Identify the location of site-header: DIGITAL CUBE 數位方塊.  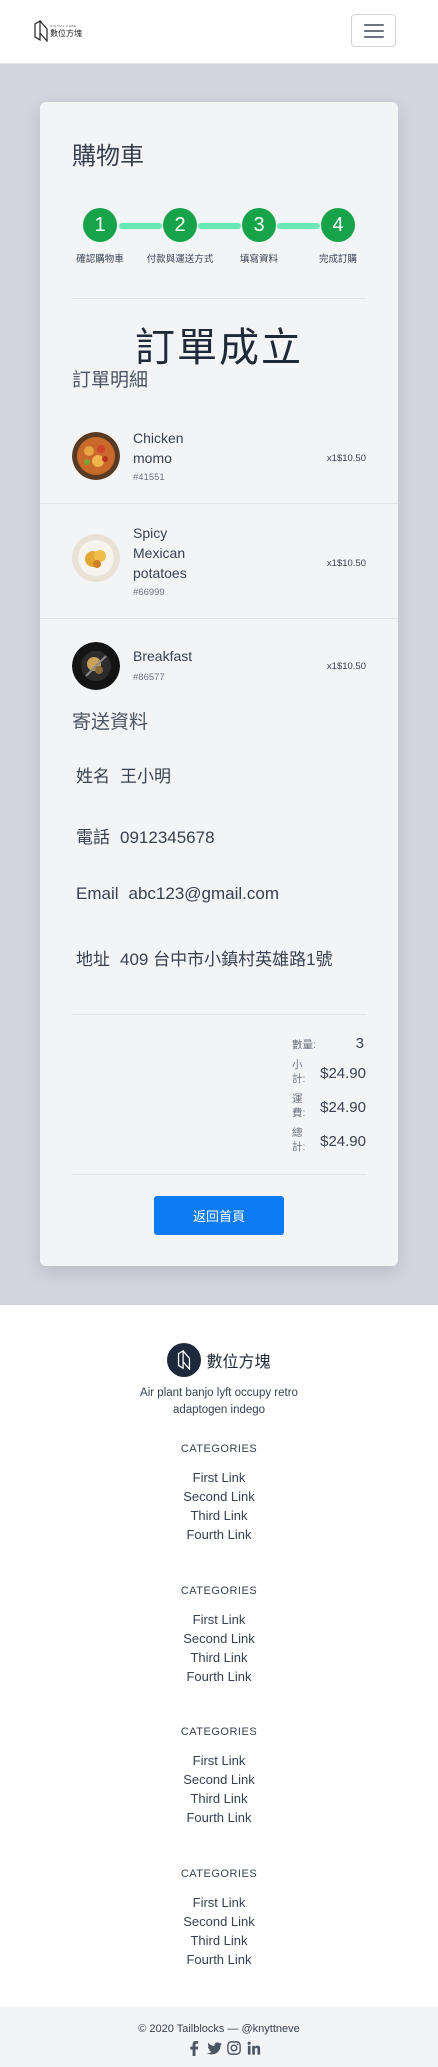
(219, 32).